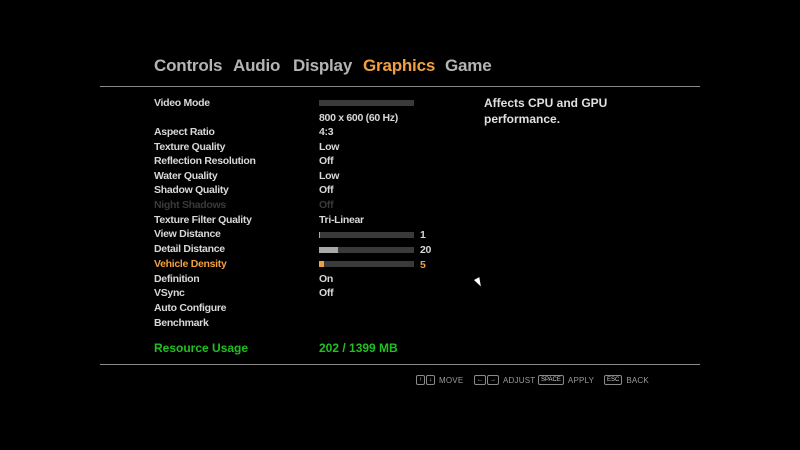 The width and height of the screenshot is (800, 450). Describe the element at coordinates (182, 103) in the screenshot. I see `setting-label-video-mode: Video Mode` at that location.